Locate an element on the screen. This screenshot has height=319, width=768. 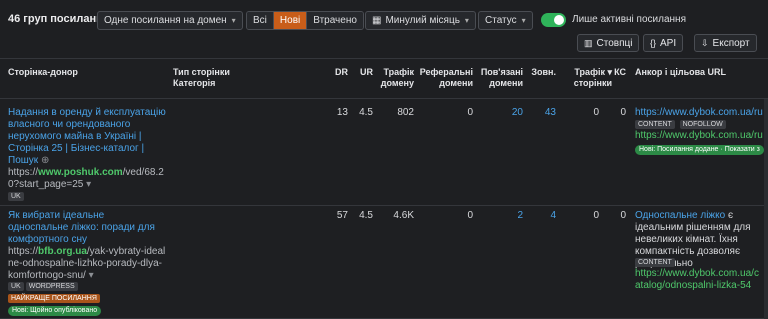
export-icon: ⇩ is located at coordinates (705, 42).